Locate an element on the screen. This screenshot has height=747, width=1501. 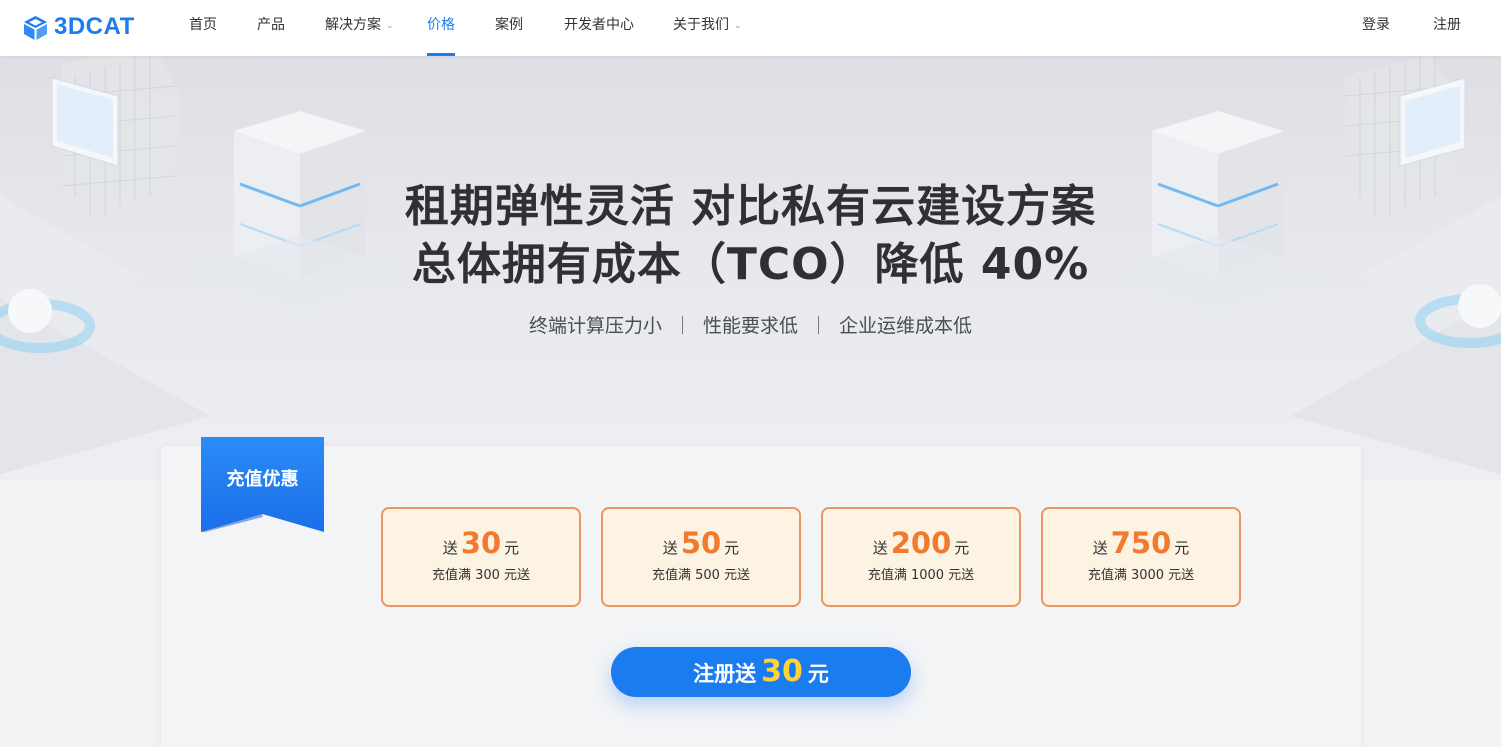
tier-amount: 50 is located at coordinates (701, 543).